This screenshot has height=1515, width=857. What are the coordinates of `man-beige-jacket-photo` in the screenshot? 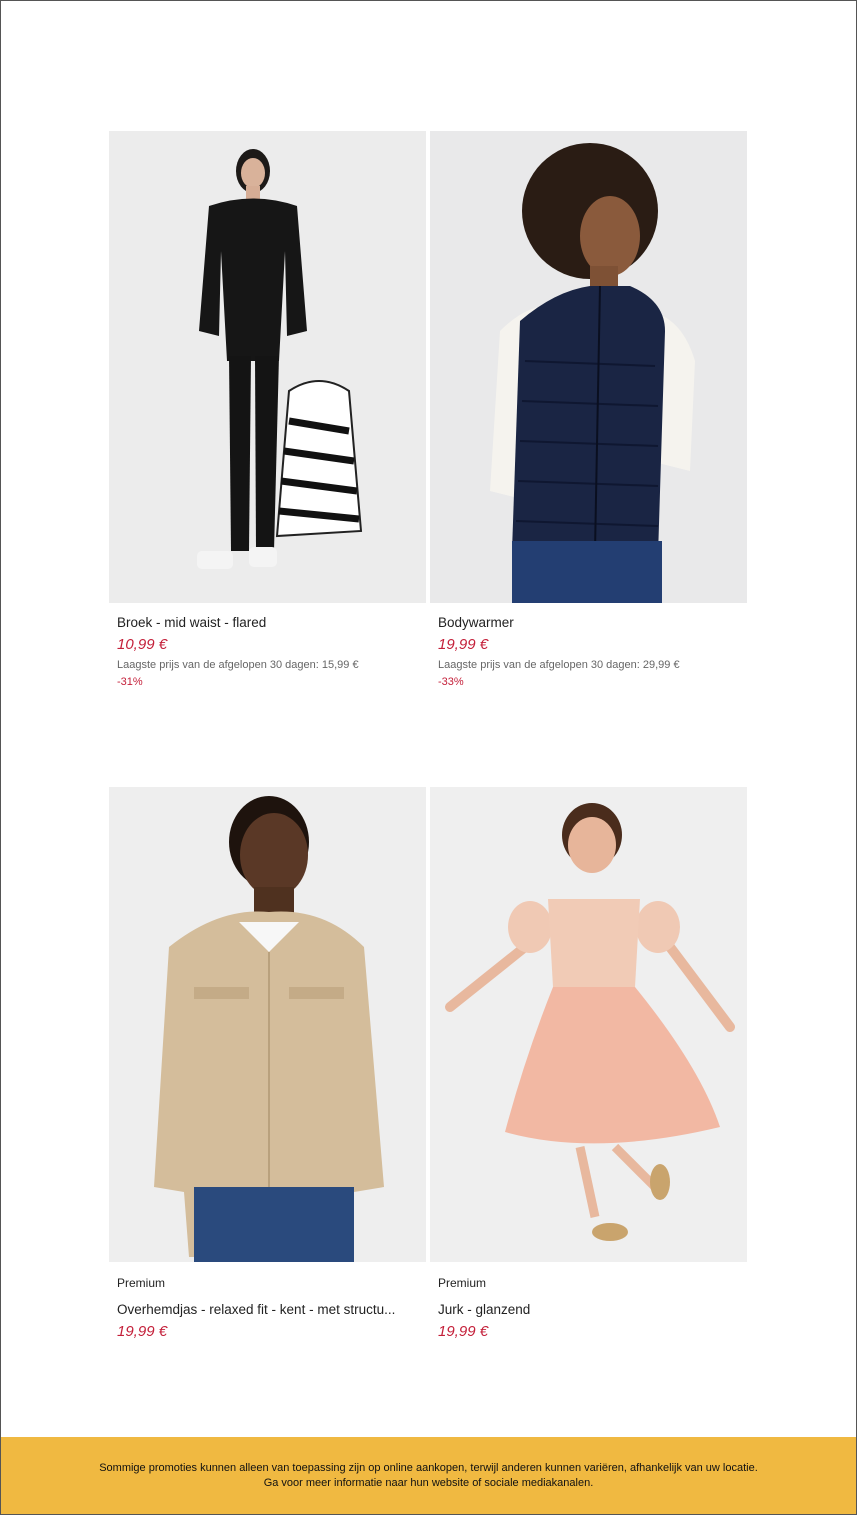 It's located at (267, 1024).